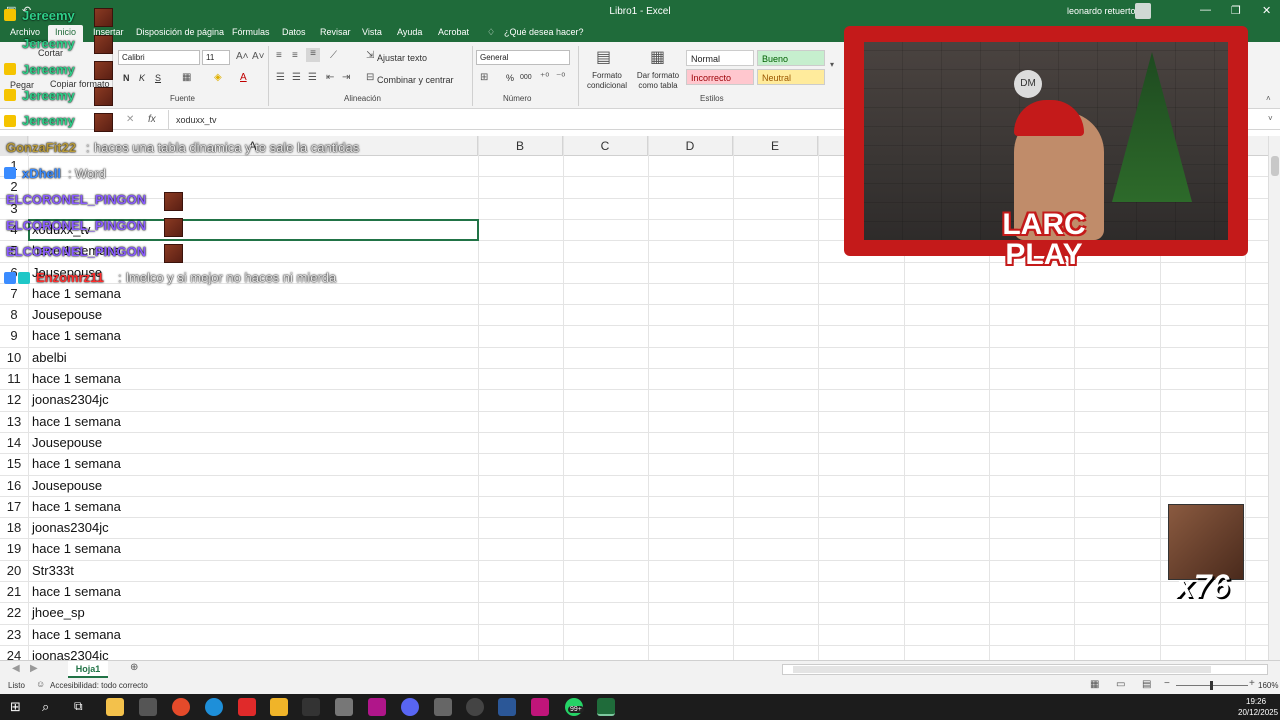 This screenshot has height=720, width=1280. I want to click on row-header: 20, so click(14, 570).